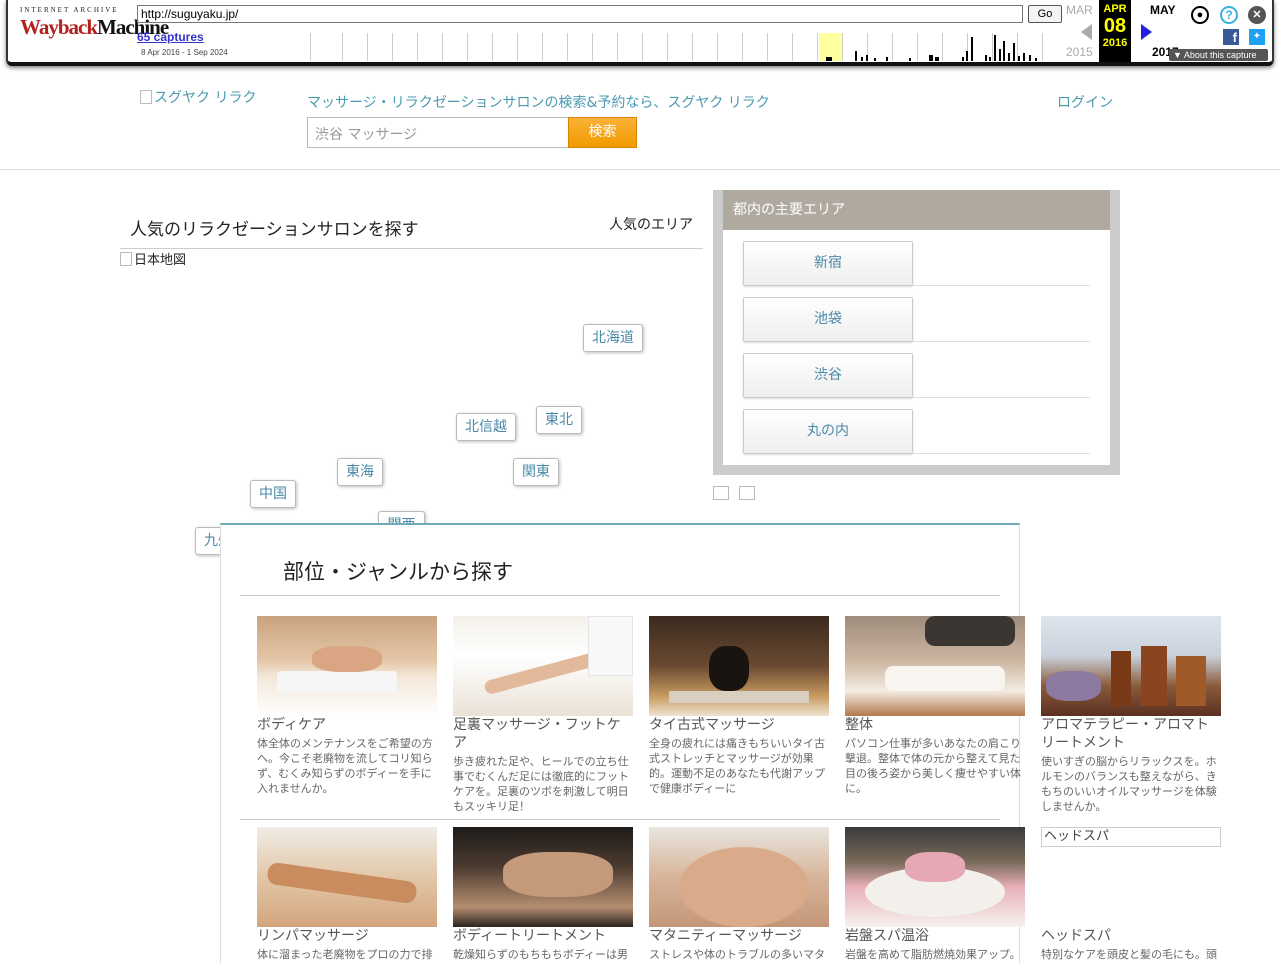  I want to click on wayback-capture-range: 8 Apr 2016 - 1 Sep 2024, so click(184, 52).